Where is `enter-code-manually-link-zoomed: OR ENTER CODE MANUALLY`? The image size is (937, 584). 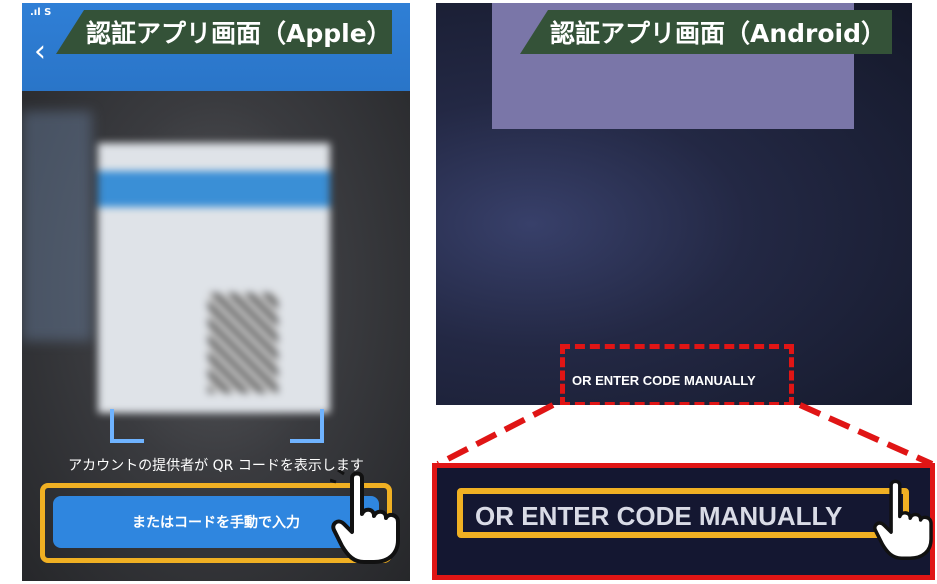 enter-code-manually-link-zoomed: OR ENTER CODE MANUALLY is located at coordinates (658, 516).